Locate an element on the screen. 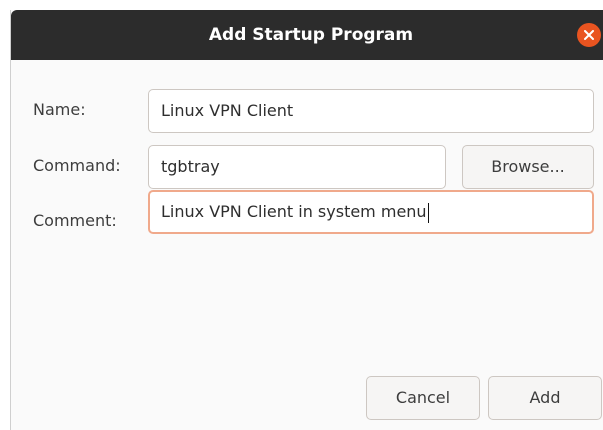  command-label: Command: is located at coordinates (77, 165).